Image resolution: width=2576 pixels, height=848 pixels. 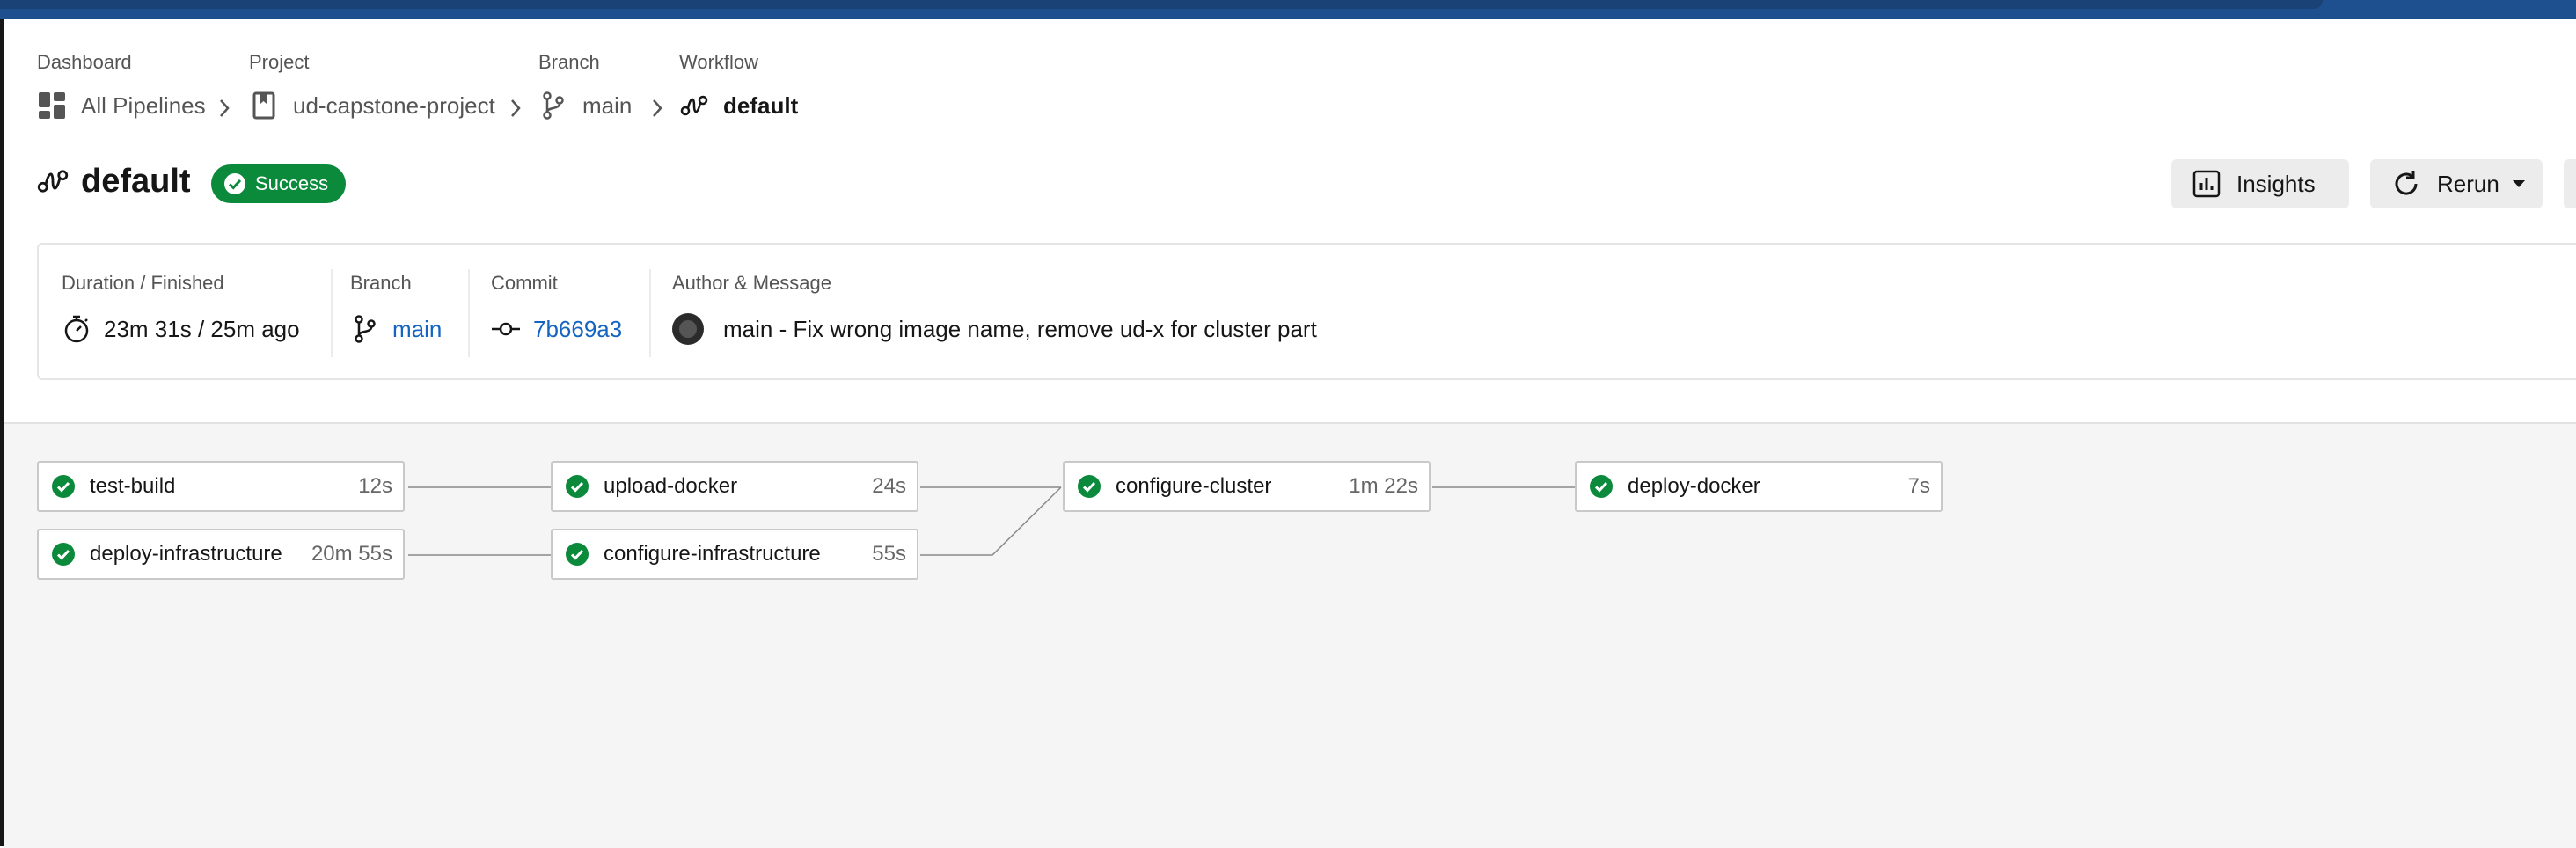 I want to click on job-test-build: test-build 12s, so click(x=221, y=486).